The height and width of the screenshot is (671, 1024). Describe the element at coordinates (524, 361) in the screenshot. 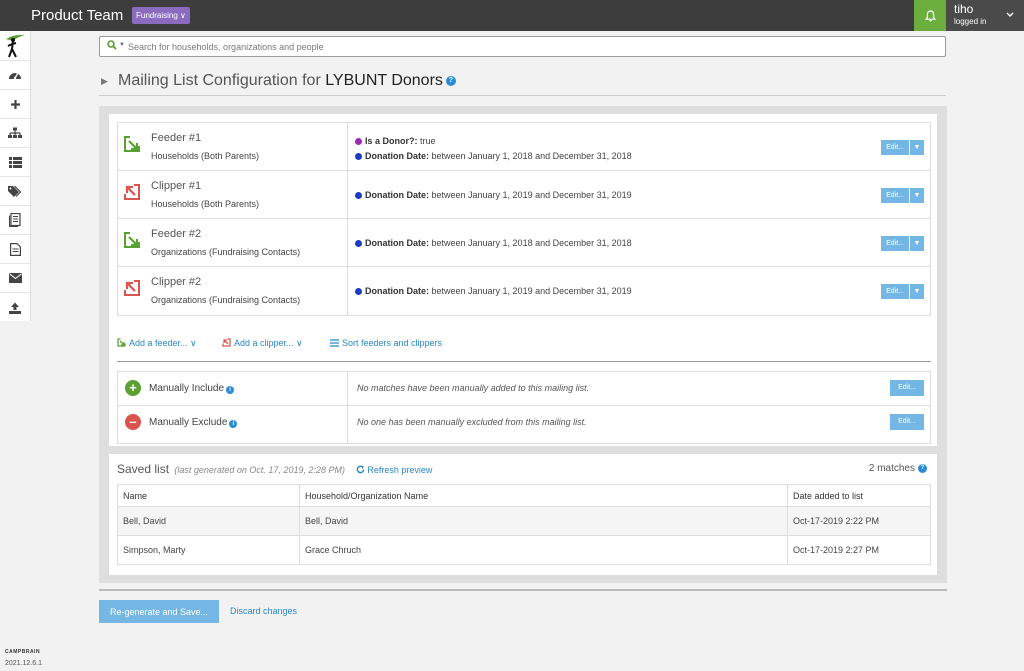

I see `section-divider` at that location.